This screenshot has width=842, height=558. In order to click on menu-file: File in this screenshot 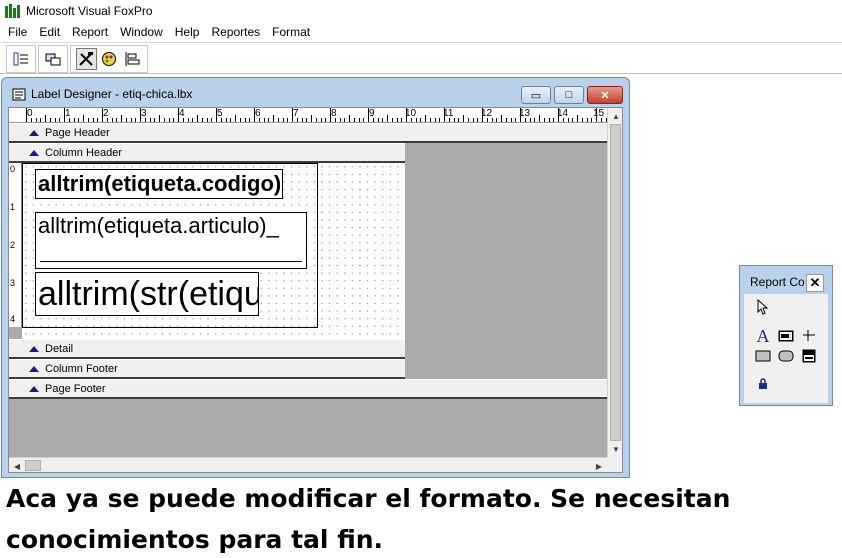, I will do `click(17, 32)`.